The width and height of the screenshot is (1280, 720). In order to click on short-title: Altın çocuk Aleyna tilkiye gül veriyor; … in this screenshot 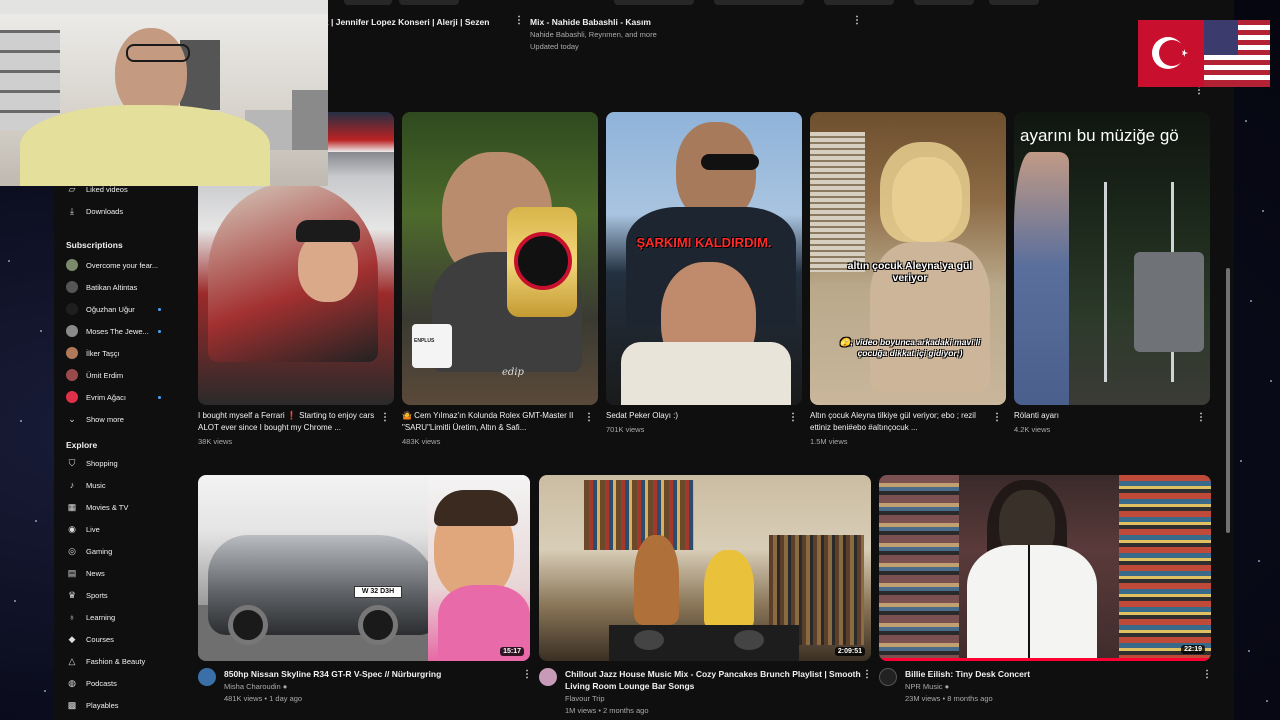, I will do `click(900, 421)`.